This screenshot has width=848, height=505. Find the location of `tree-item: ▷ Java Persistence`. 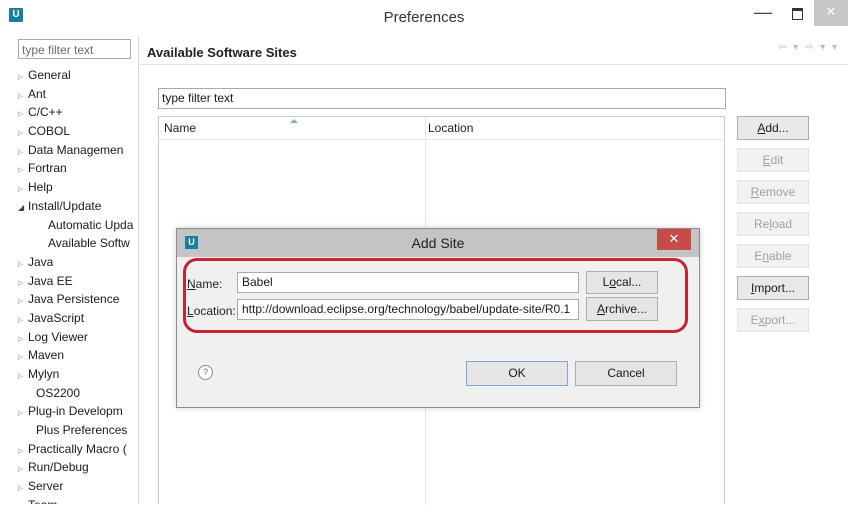

tree-item: ▷ Java Persistence is located at coordinates (76, 299).